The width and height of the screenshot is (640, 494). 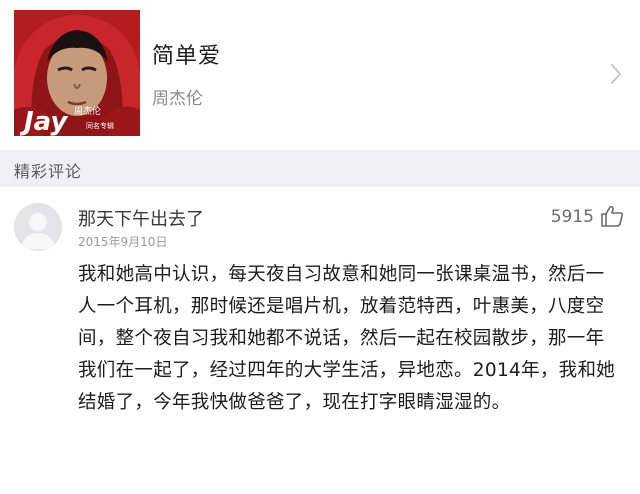 I want to click on song-artist: 周杰伦, so click(x=177, y=96).